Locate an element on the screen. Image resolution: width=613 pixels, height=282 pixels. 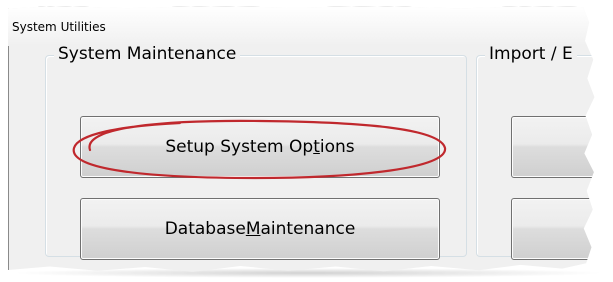
setup-system-options-button: Setup System Op t ions is located at coordinates (260, 147).